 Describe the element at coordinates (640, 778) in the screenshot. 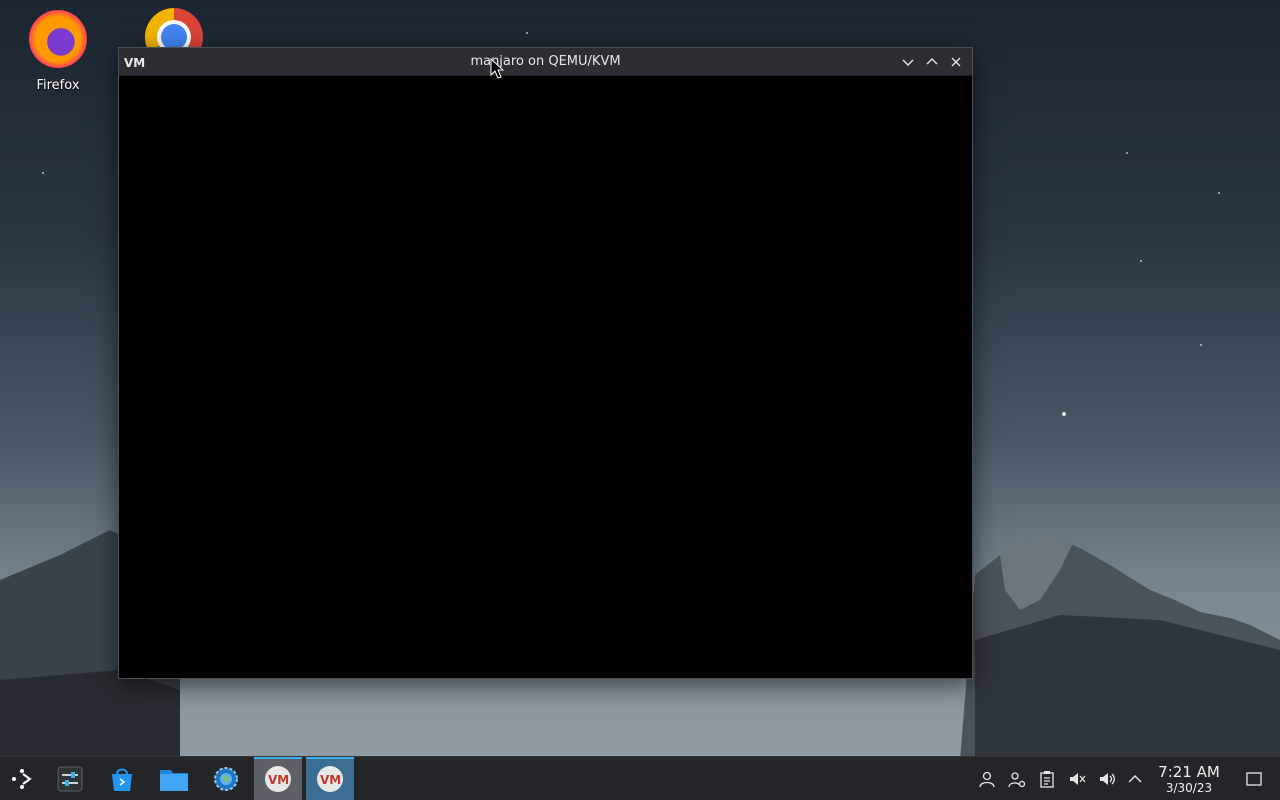

I see `taskbar: VM VM 7:21 AM 3/30/23` at that location.